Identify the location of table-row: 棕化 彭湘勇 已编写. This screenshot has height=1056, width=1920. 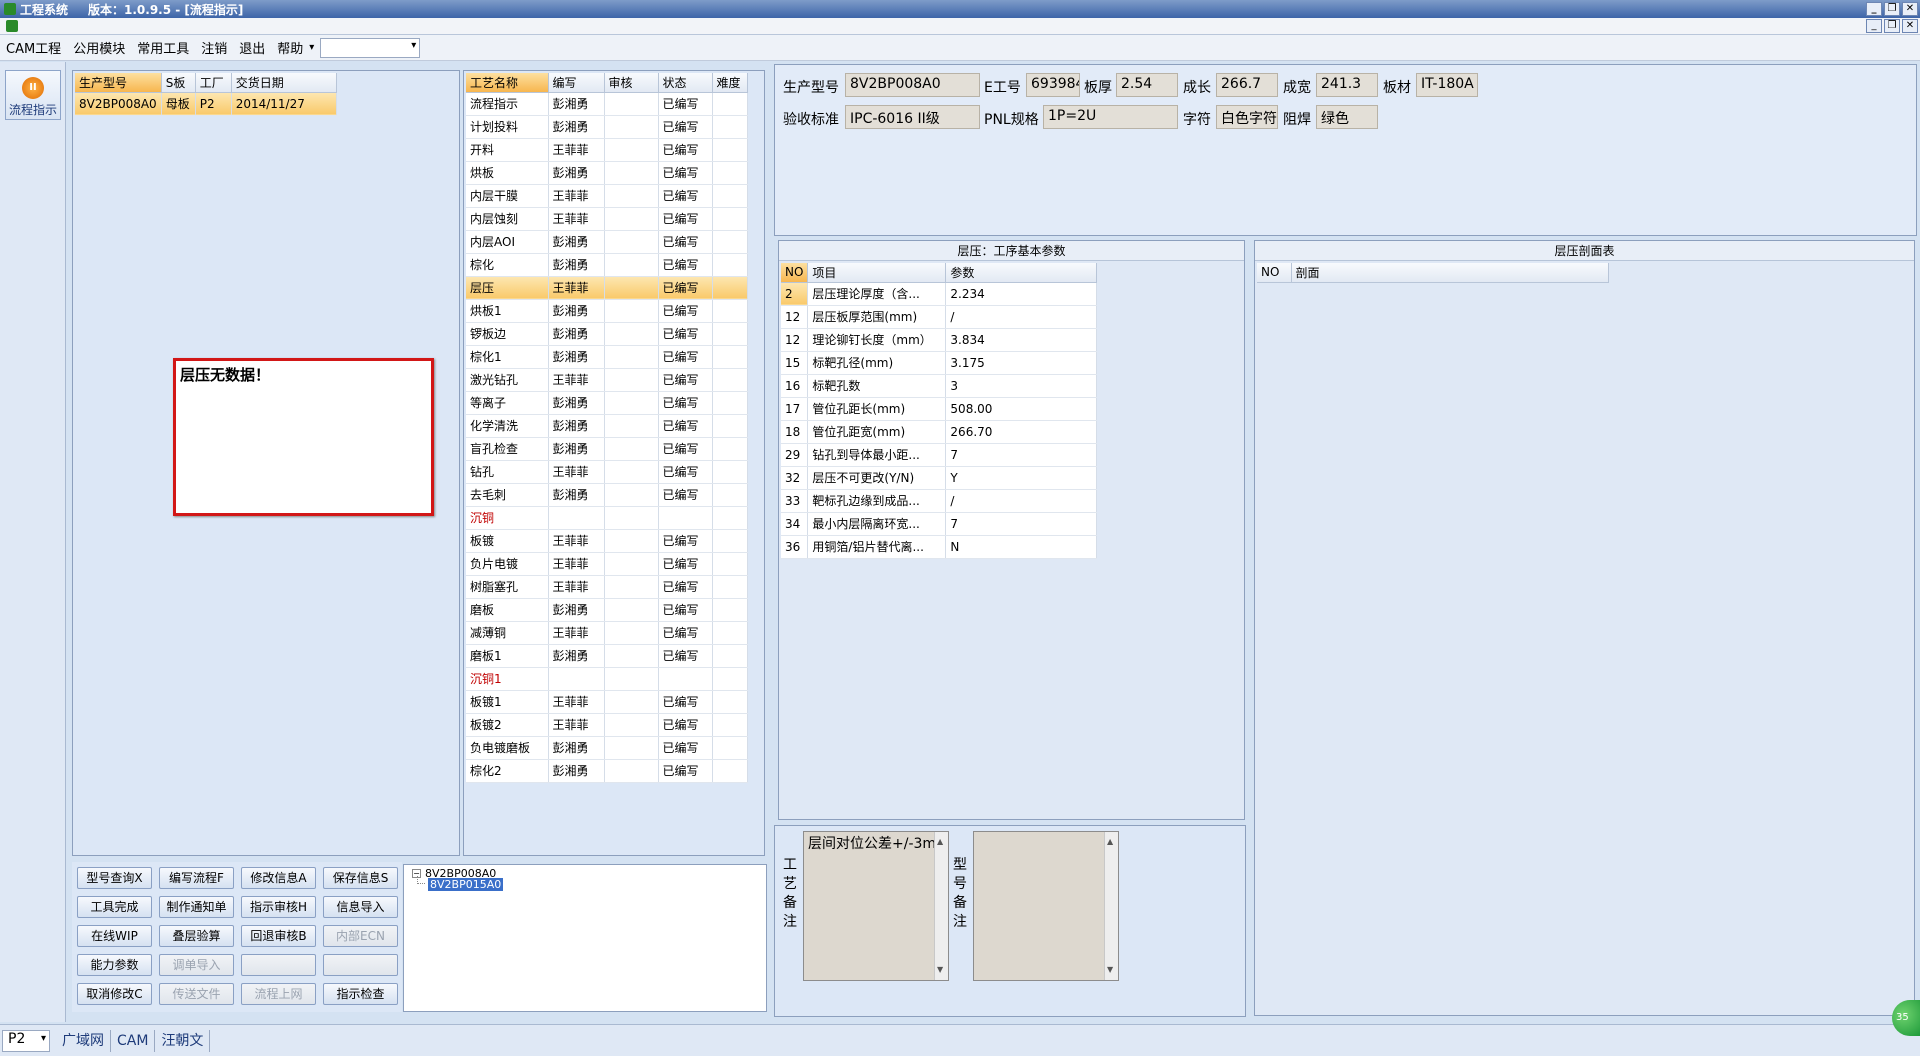
(607, 265).